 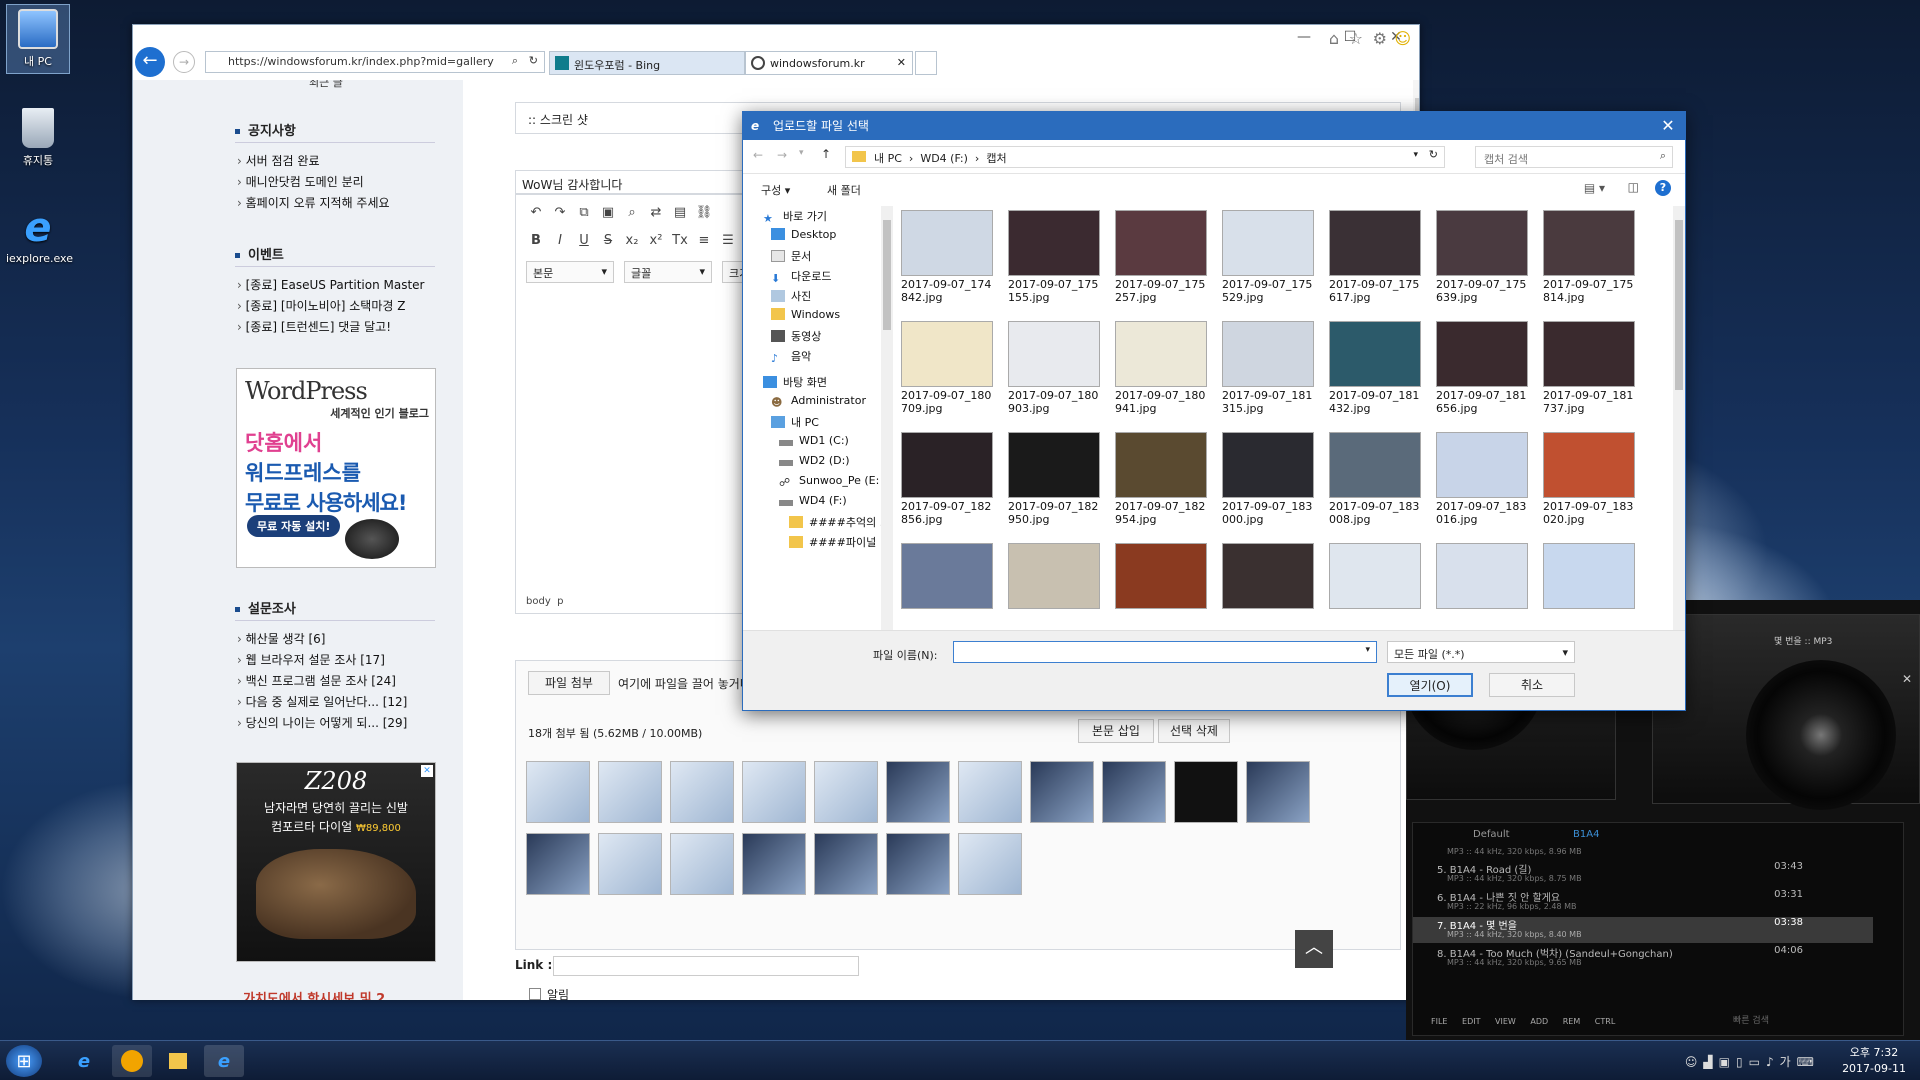 What do you see at coordinates (314, 326) in the screenshot?
I see `event-item: [종료] [트런센드] 댓글 달고!` at bounding box center [314, 326].